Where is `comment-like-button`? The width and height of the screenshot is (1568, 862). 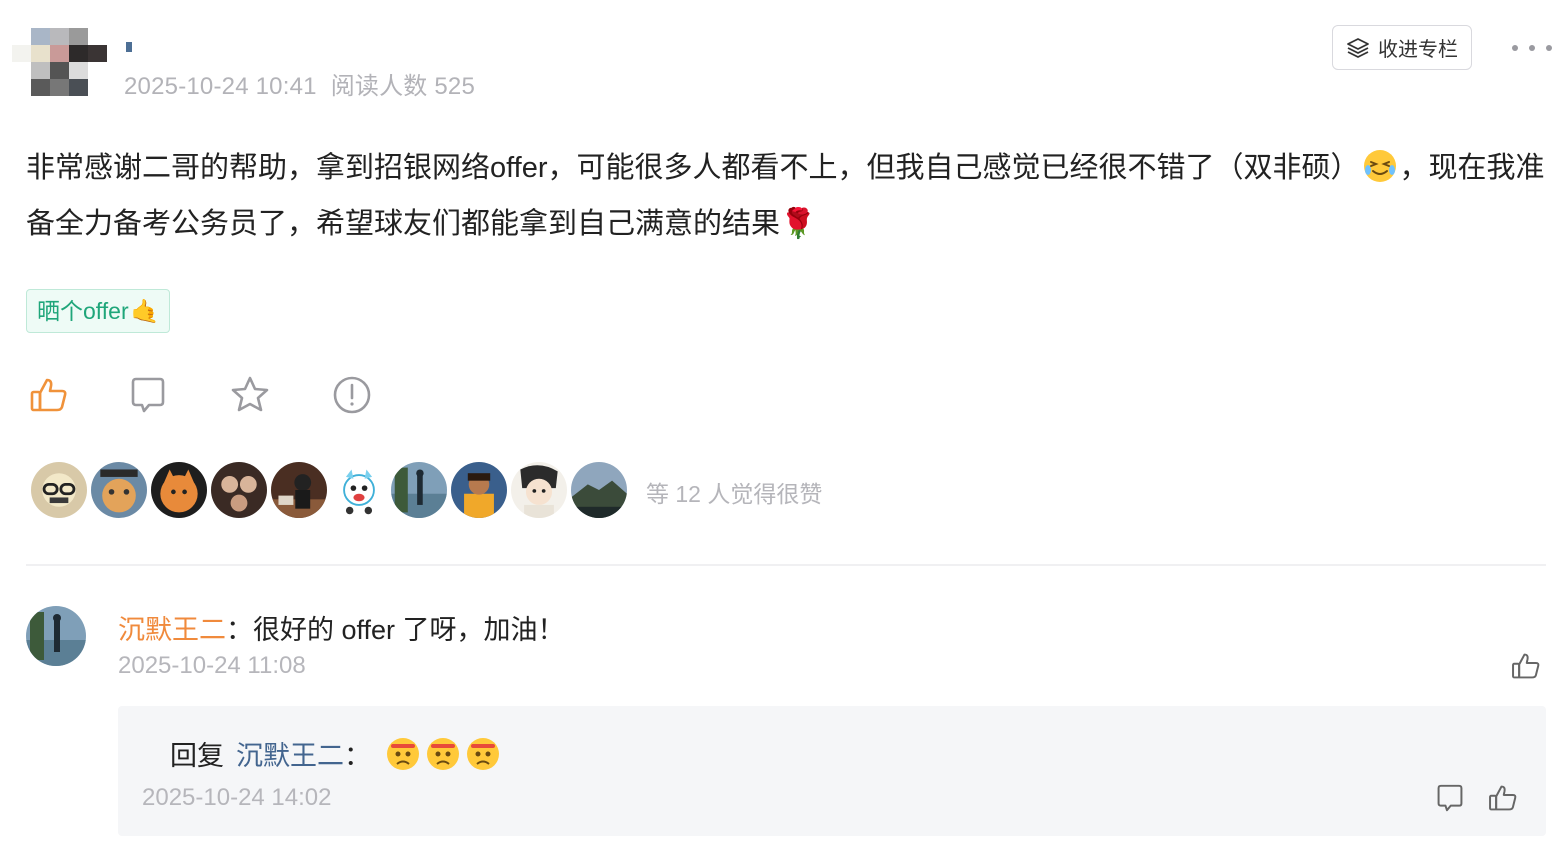
comment-like-button is located at coordinates (1526, 666).